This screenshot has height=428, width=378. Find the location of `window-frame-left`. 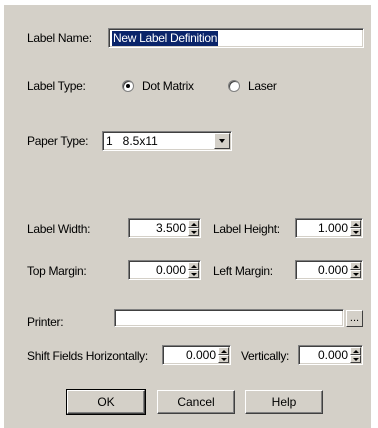

window-frame-left is located at coordinates (2, 214).